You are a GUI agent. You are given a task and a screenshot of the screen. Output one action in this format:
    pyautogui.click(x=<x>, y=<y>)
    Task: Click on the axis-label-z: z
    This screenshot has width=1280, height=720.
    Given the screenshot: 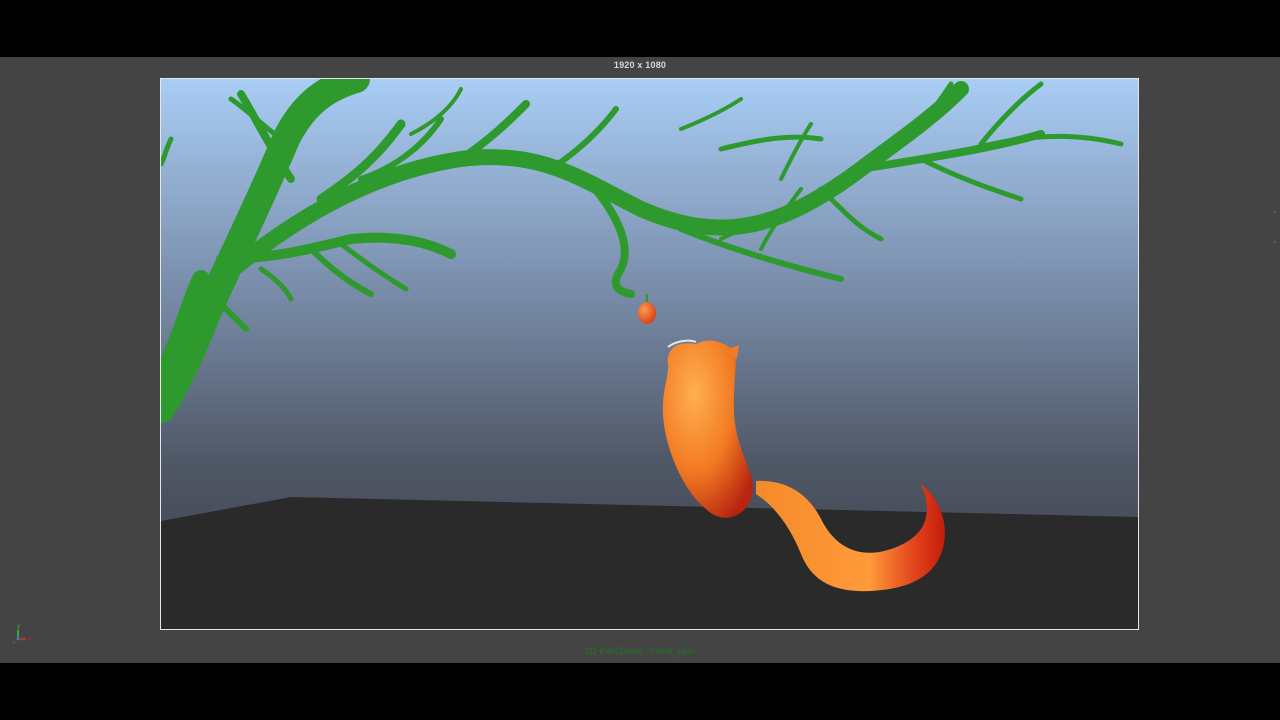 What is the action you would take?
    pyautogui.click(x=14, y=642)
    